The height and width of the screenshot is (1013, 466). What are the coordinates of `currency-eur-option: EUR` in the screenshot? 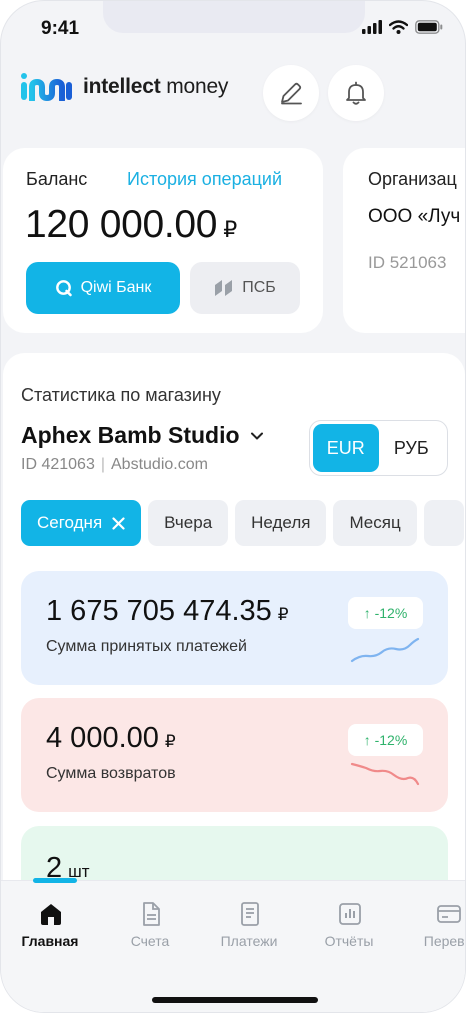 It's located at (346, 448).